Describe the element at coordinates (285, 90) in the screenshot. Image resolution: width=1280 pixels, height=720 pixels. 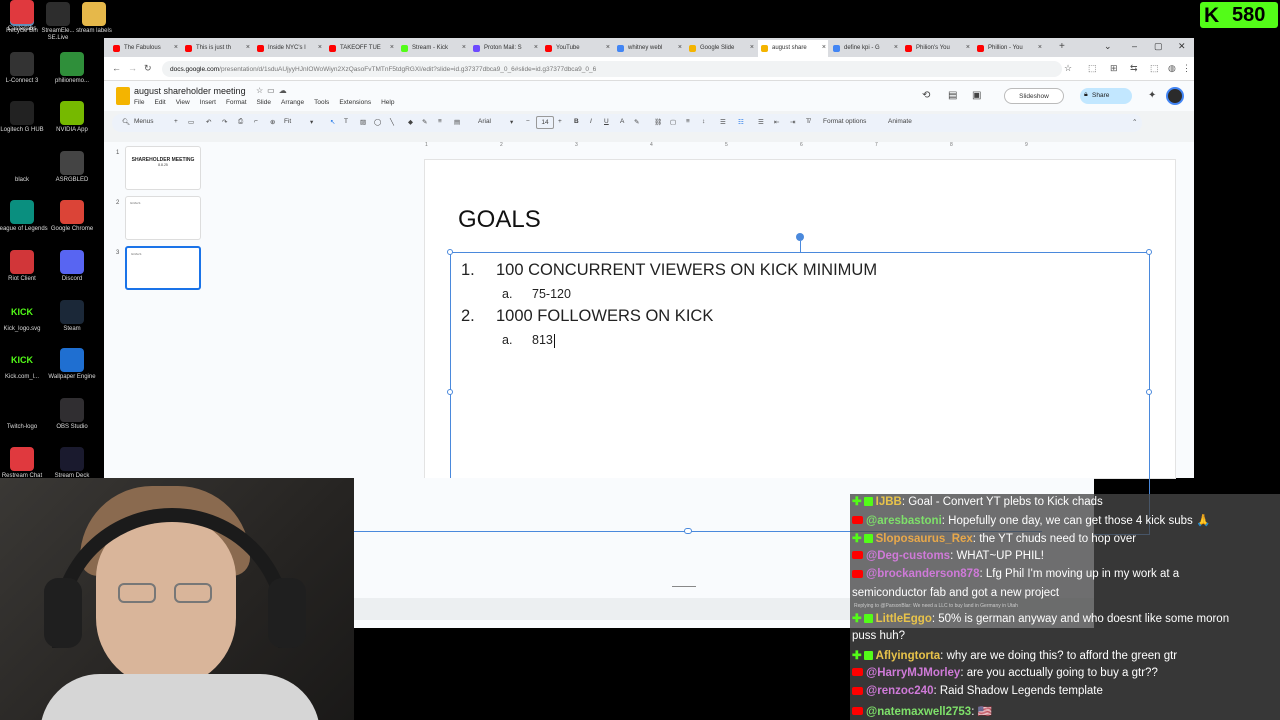
I see `cloud-status-icon: ☁` at that location.